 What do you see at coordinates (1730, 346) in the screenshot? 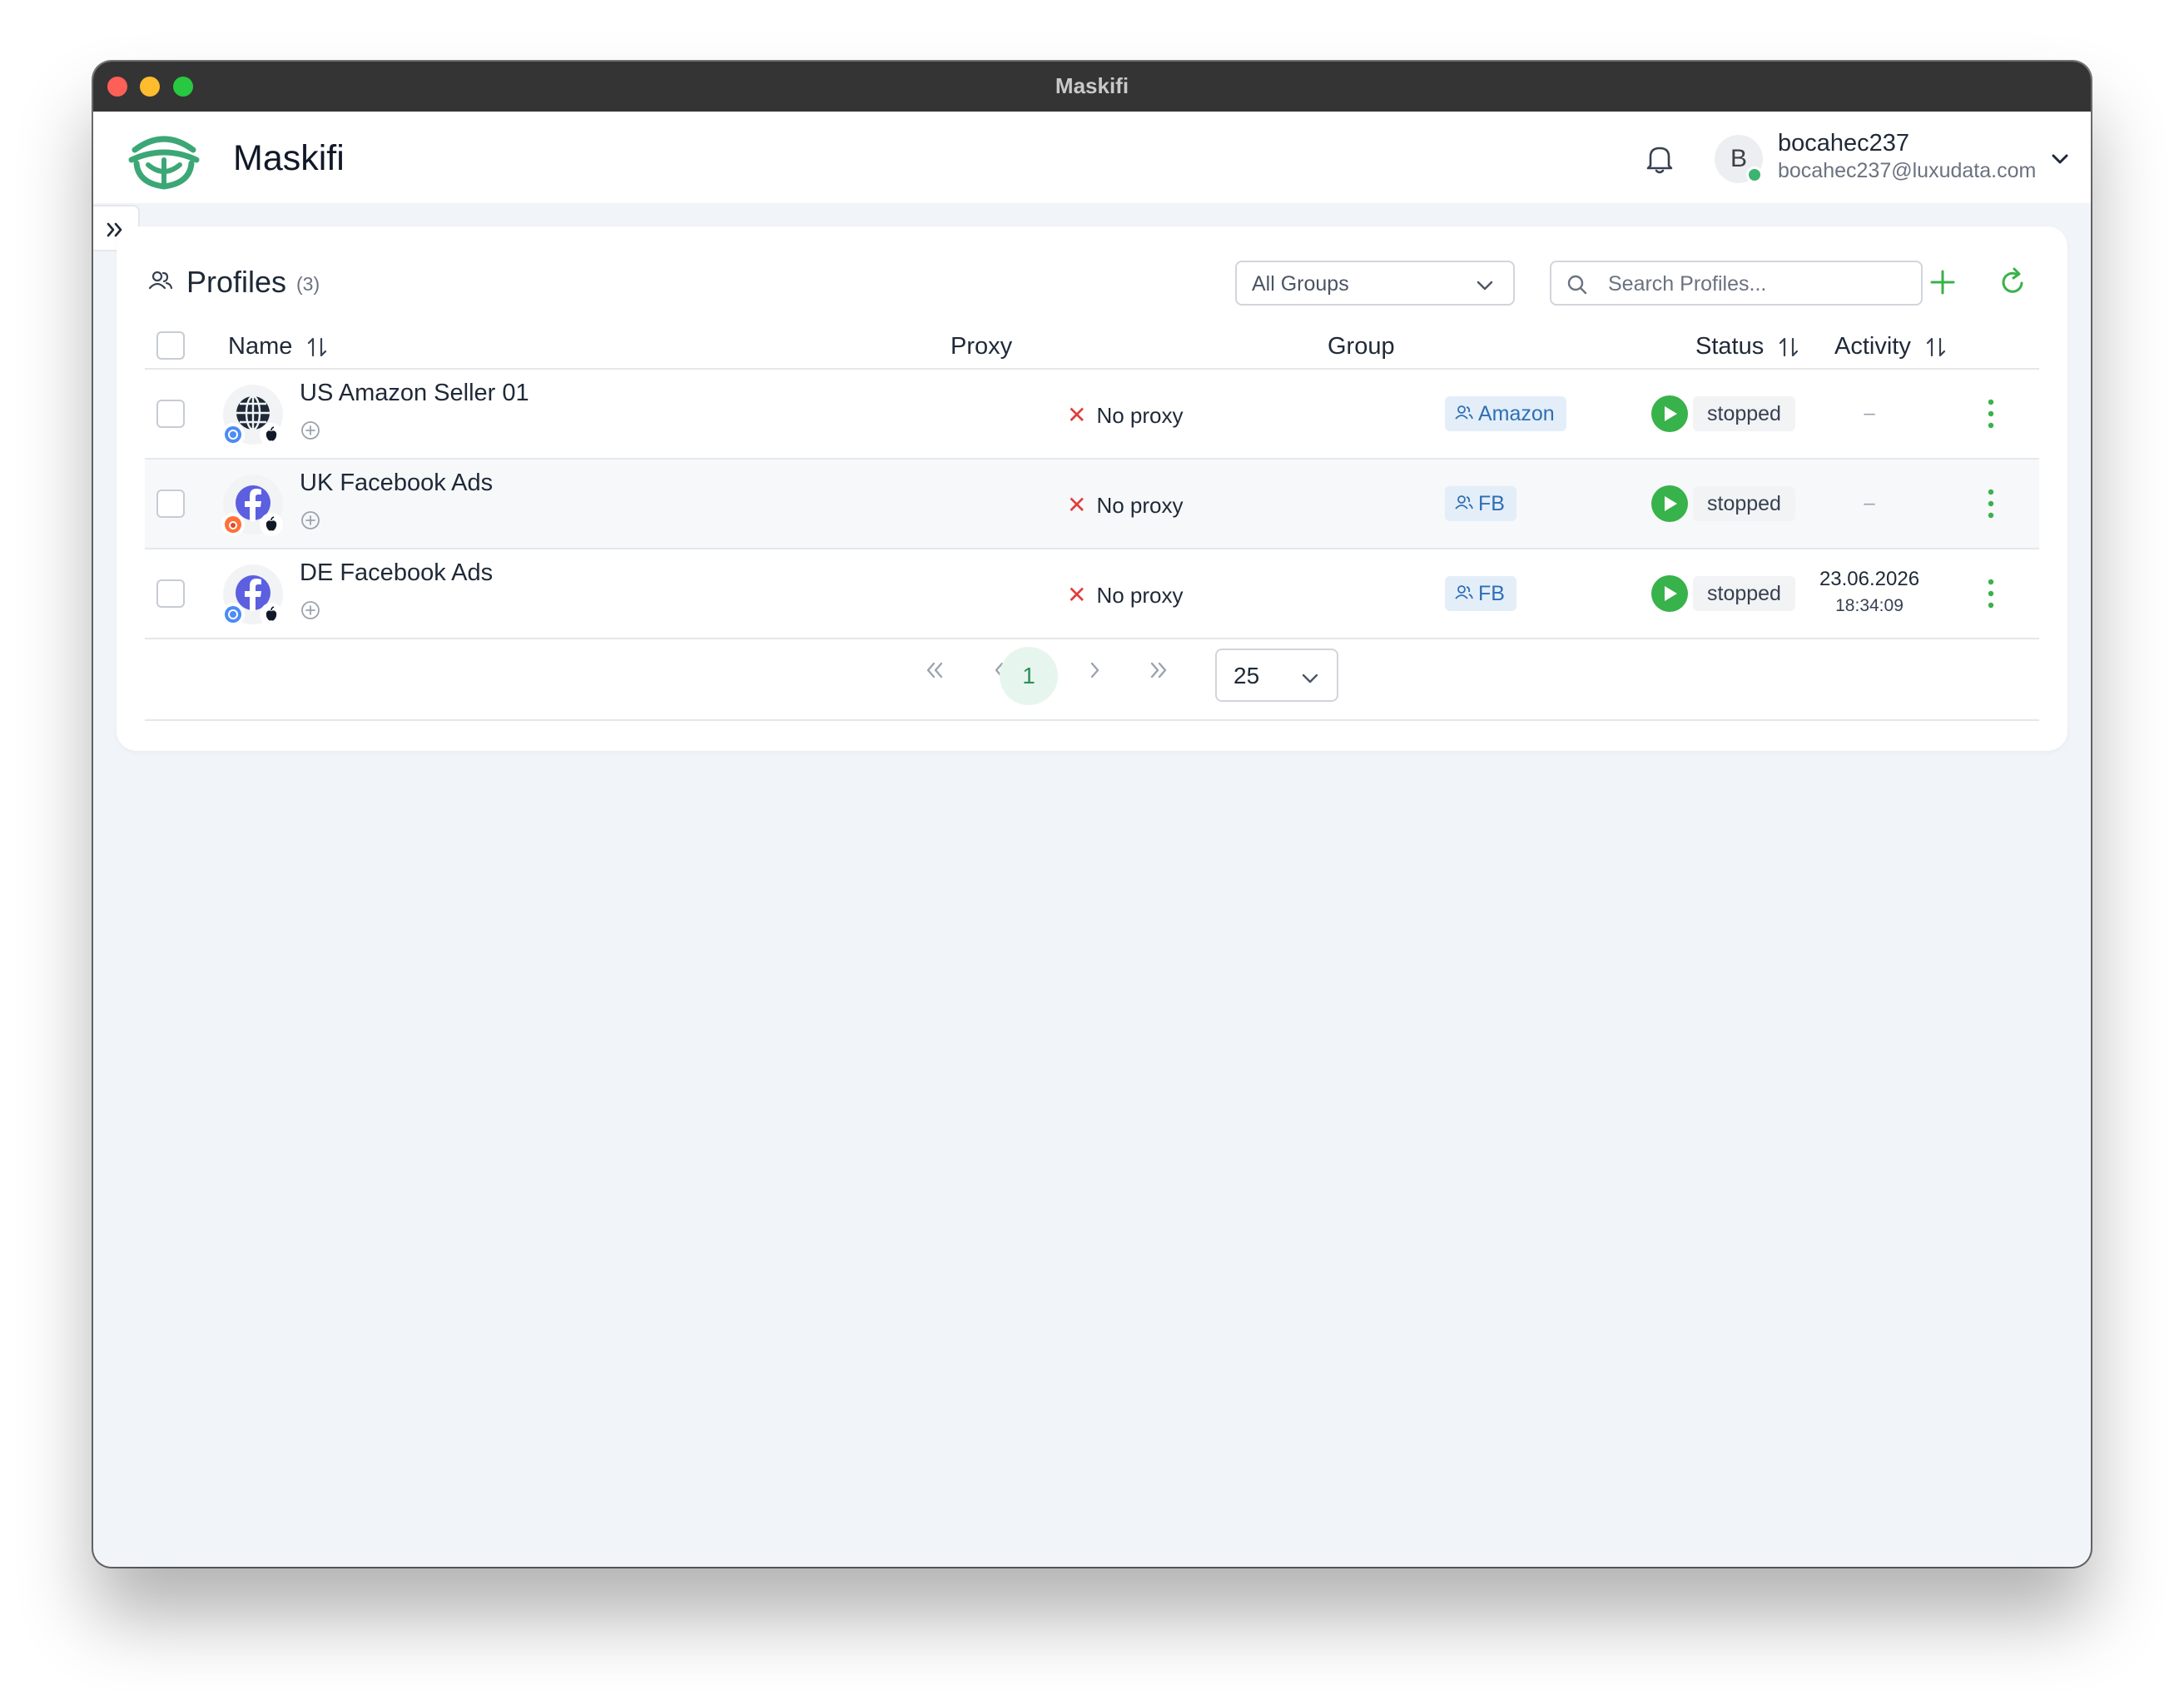
I see `column-header-status-label: Status` at bounding box center [1730, 346].